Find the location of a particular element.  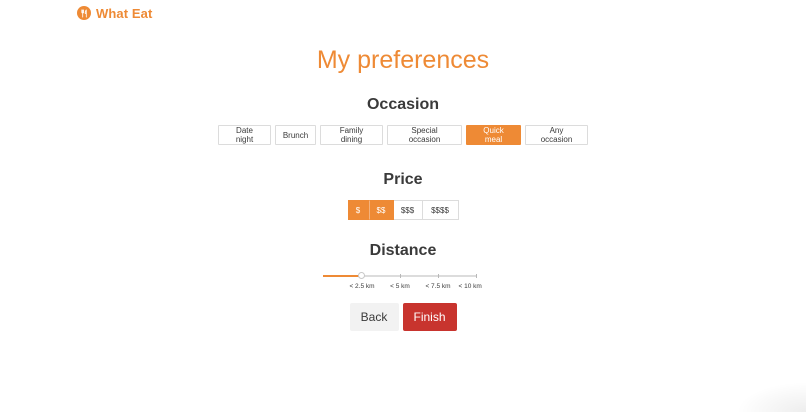

occasion-option-quick-meal: Quick meal is located at coordinates (493, 135).